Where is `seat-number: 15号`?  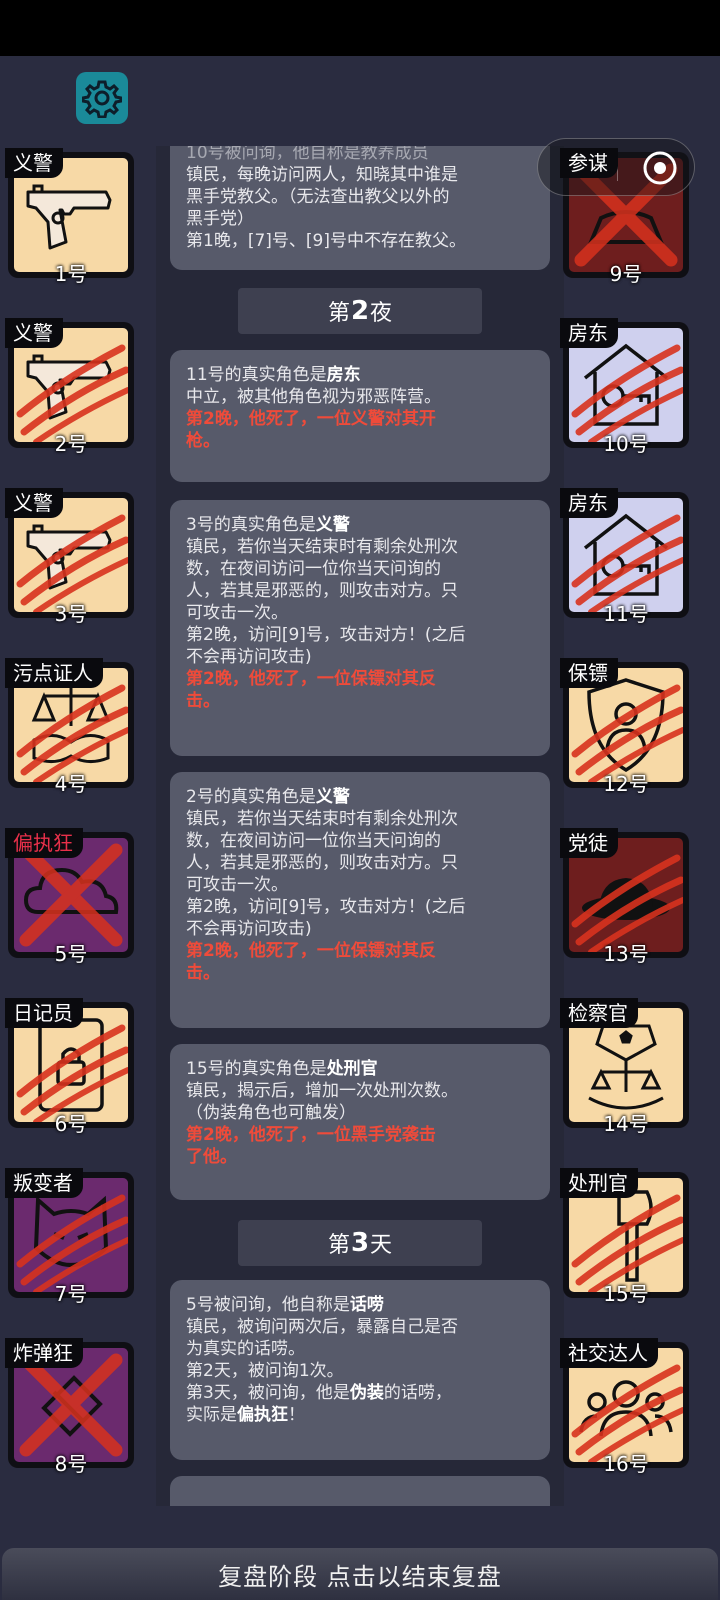
seat-number: 15号 is located at coordinates (626, 1294).